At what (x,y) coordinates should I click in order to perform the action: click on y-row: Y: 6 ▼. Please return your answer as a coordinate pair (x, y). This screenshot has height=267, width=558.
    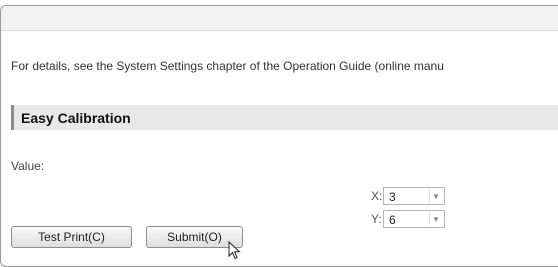
    Looking at the image, I should click on (408, 219).